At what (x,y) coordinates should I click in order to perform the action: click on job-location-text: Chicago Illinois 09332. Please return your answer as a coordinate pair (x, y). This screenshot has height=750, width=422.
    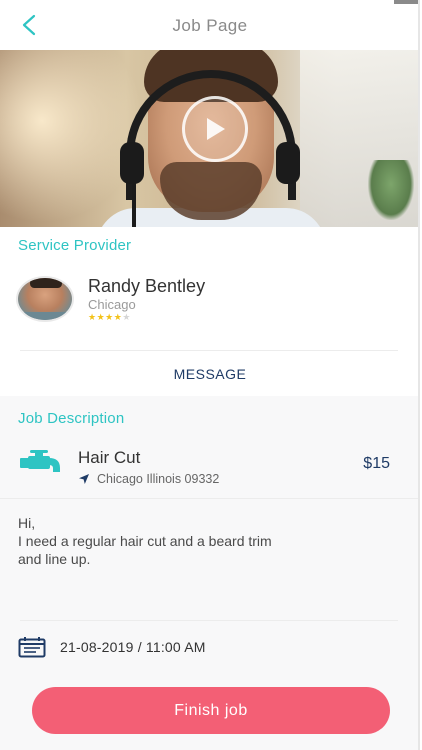
    Looking at the image, I should click on (158, 479).